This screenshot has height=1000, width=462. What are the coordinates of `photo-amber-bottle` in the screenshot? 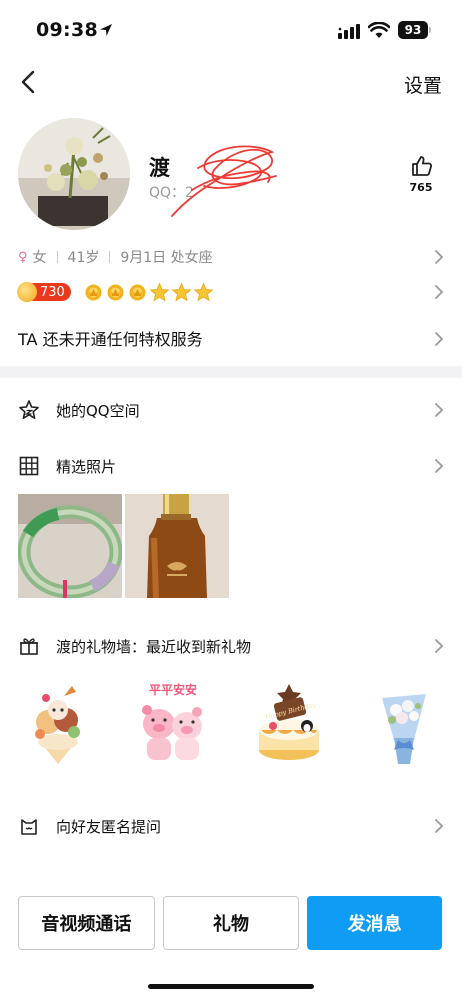 It's located at (177, 546).